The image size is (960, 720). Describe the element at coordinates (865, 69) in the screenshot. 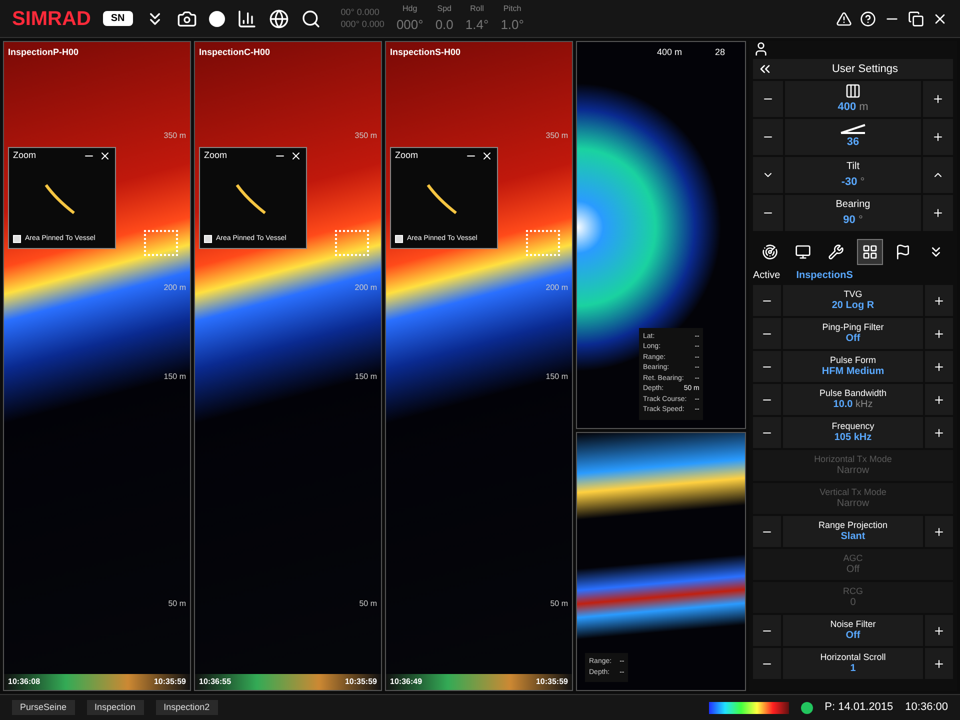

I see `panel-title: User Settings` at that location.